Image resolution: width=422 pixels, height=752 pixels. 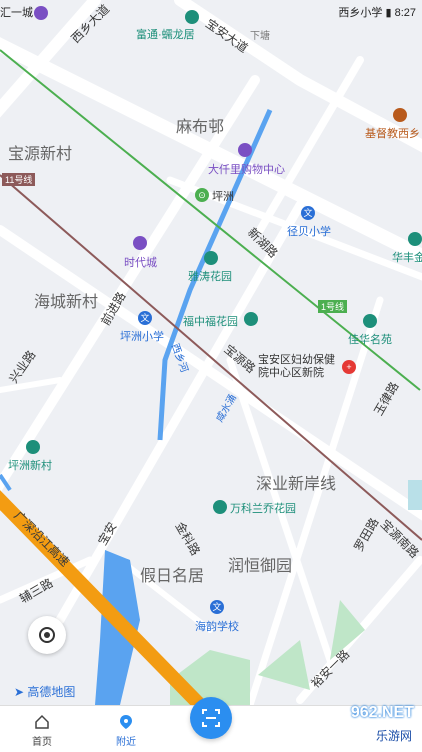 What do you see at coordinates (299, 367) in the screenshot?
I see `poi-label: 宝安区妇幼保健院中心区新院` at bounding box center [299, 367].